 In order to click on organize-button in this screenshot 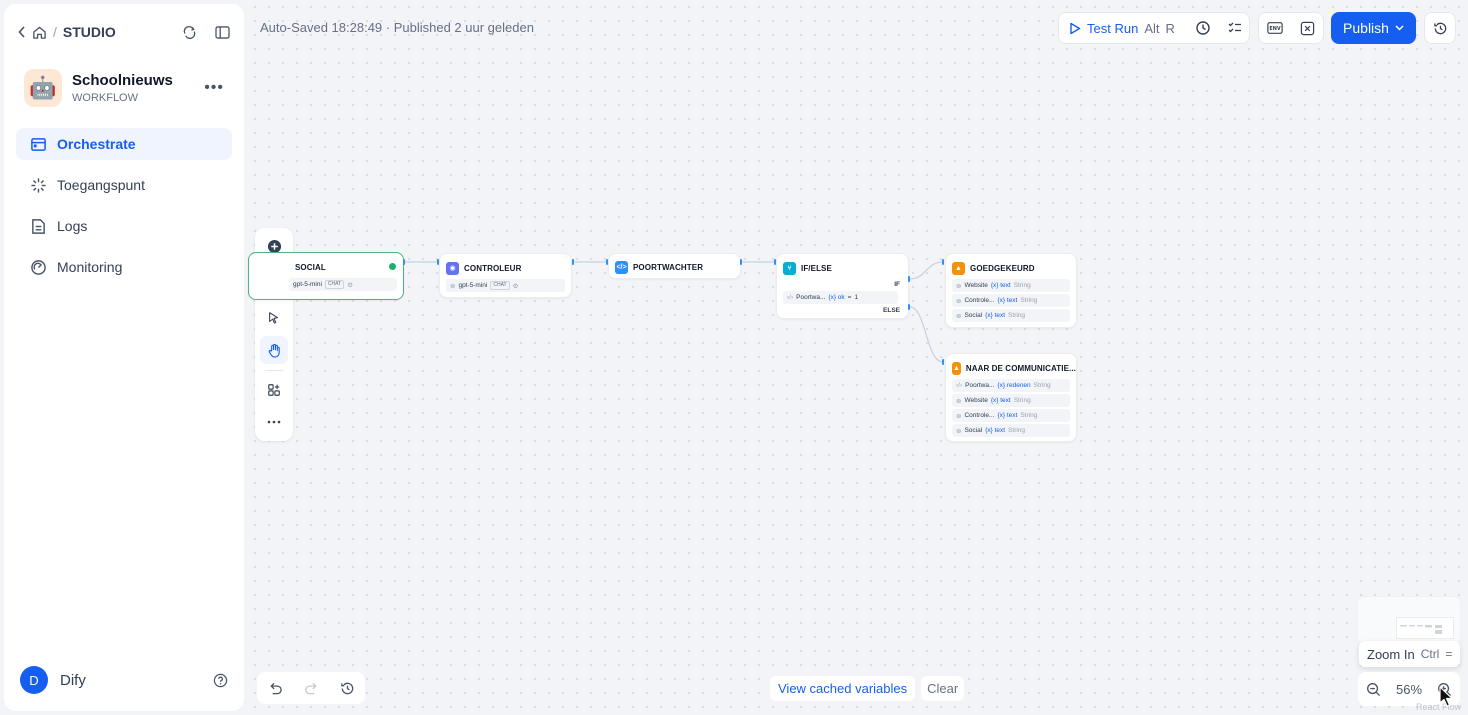, I will do `click(274, 390)`.